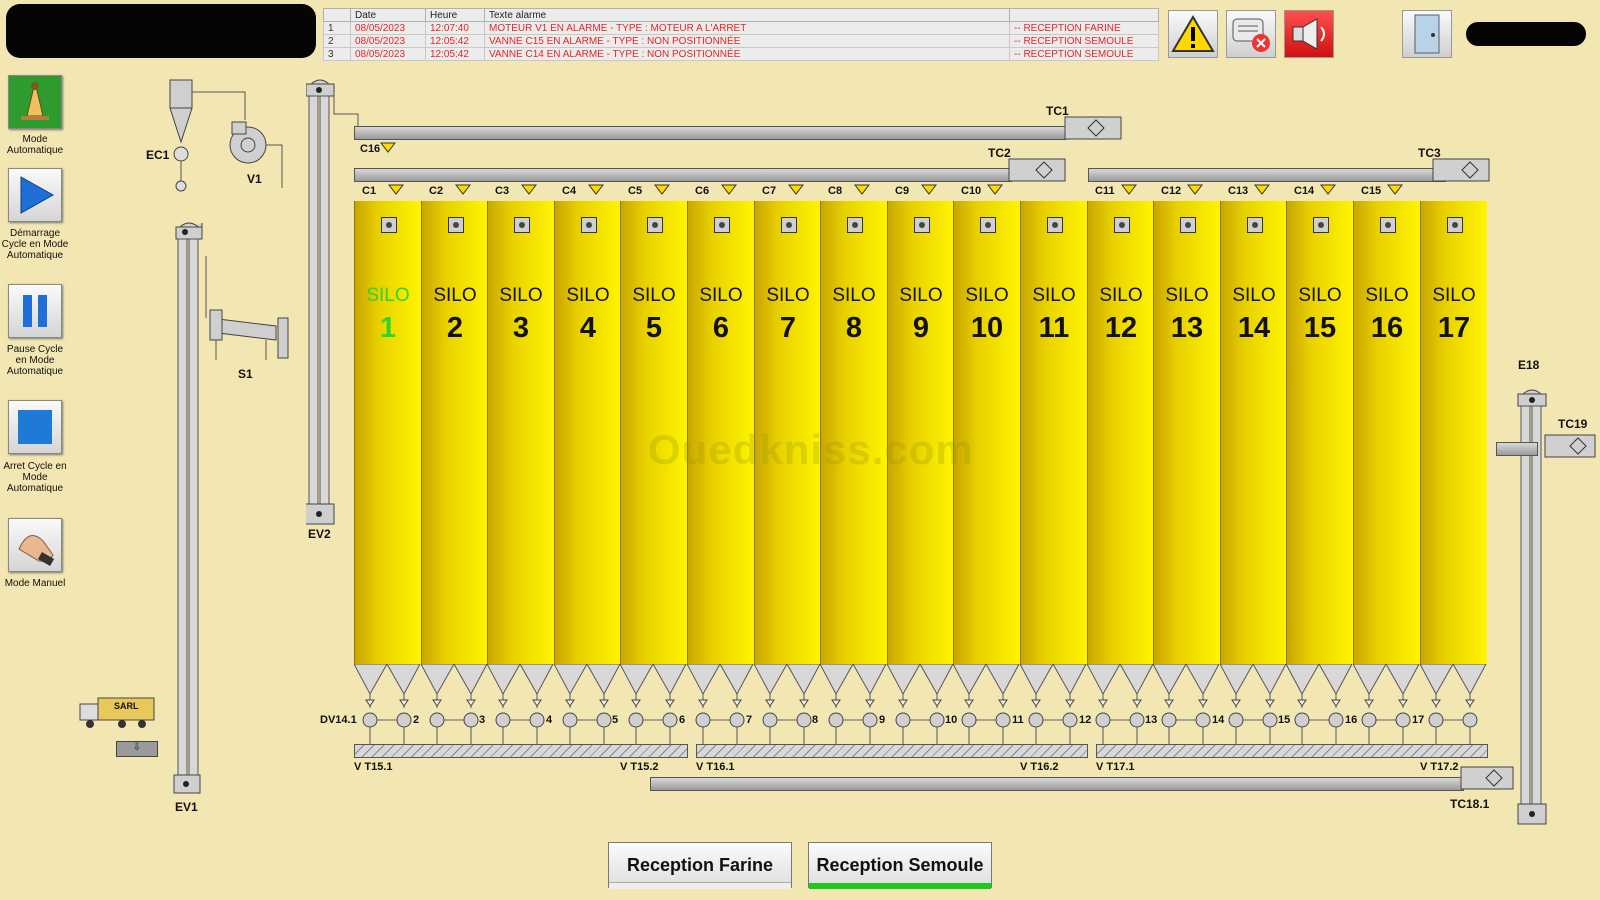  I want to click on reception-farine-button: Reception Farine, so click(700, 865).